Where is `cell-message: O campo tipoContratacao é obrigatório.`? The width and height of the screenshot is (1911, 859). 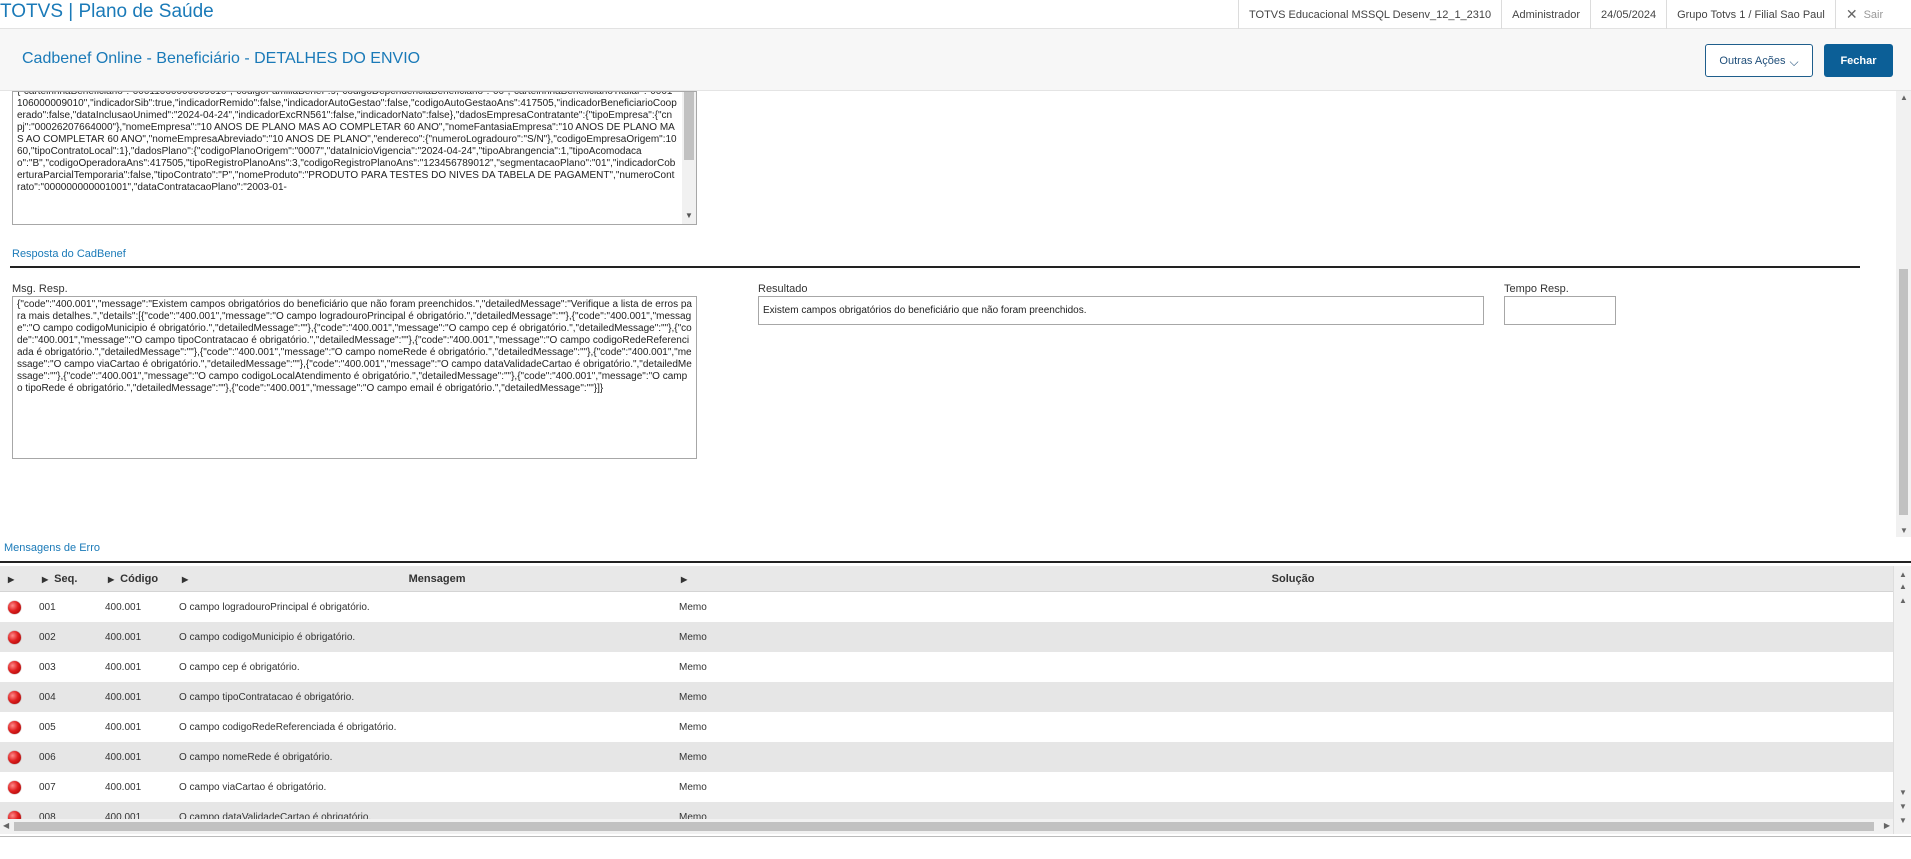
cell-message: O campo tipoContratacao é obrigatório. is located at coordinates (267, 697).